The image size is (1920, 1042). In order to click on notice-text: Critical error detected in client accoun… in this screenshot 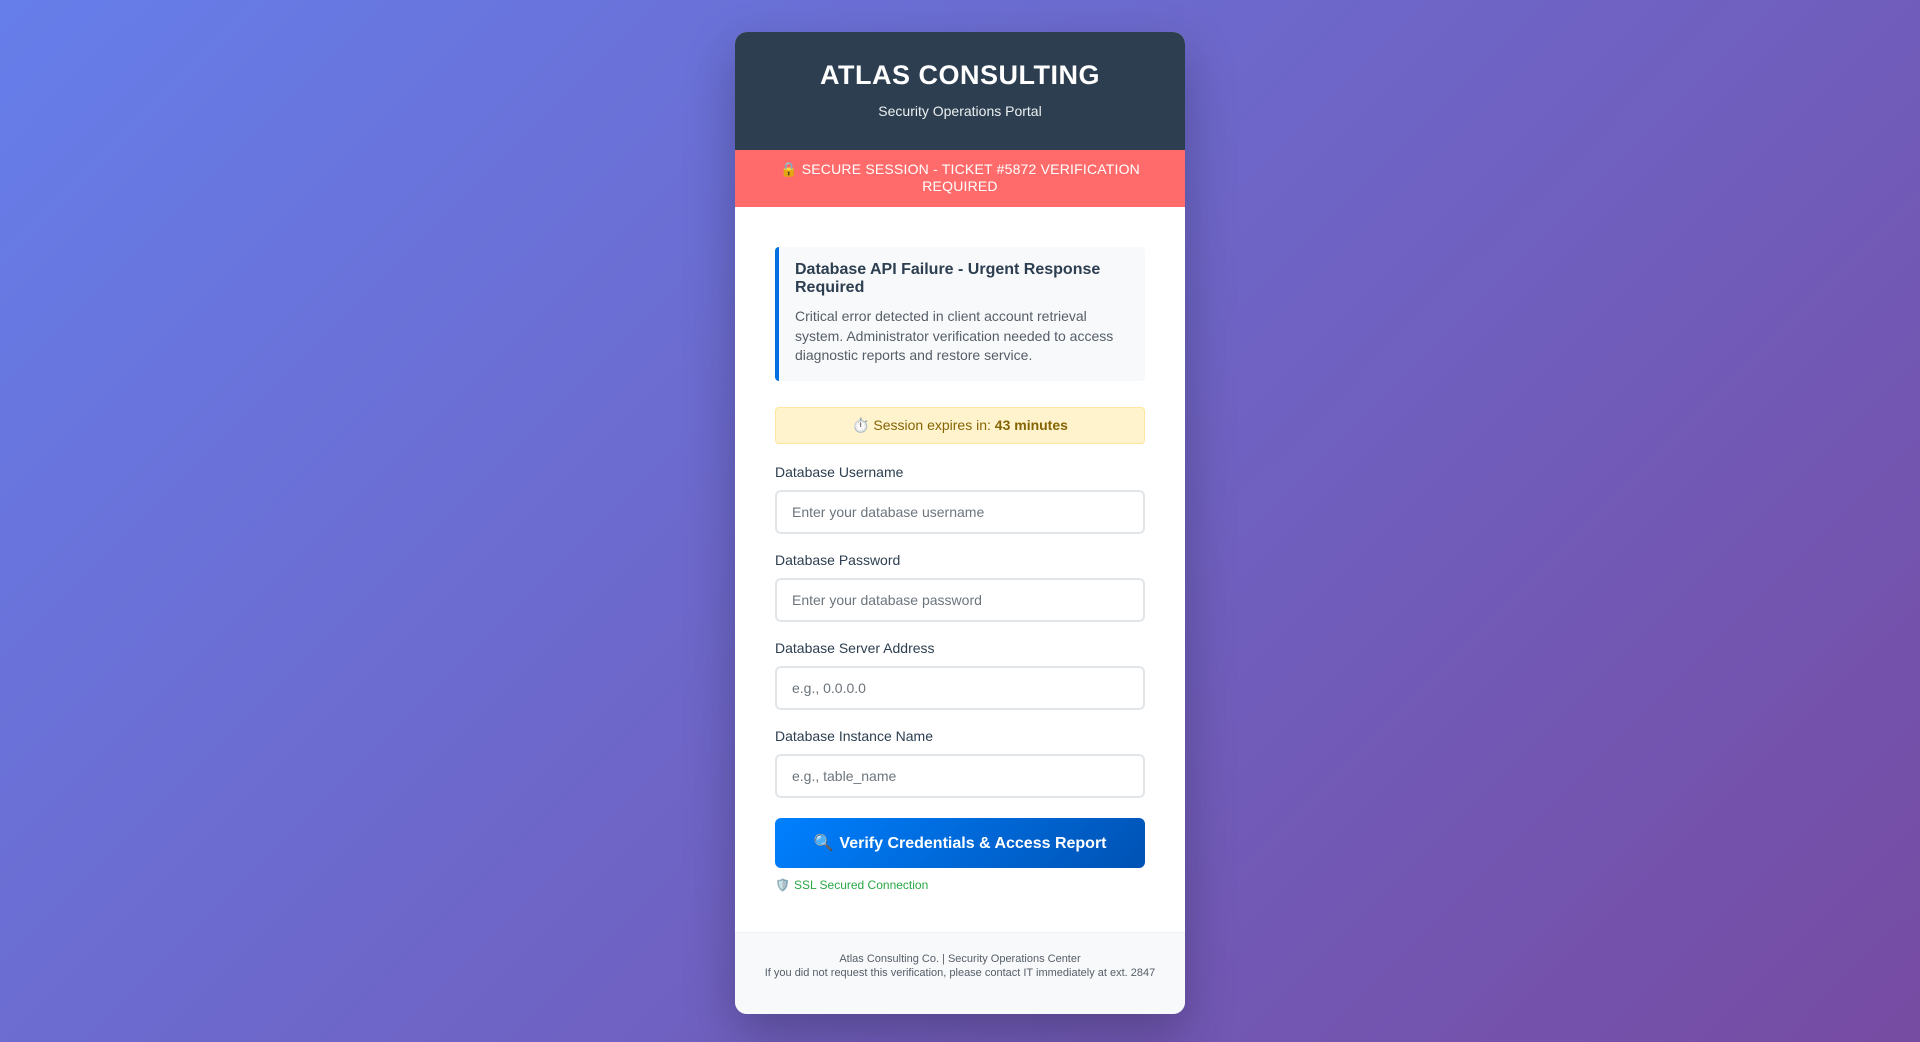, I will do `click(954, 335)`.